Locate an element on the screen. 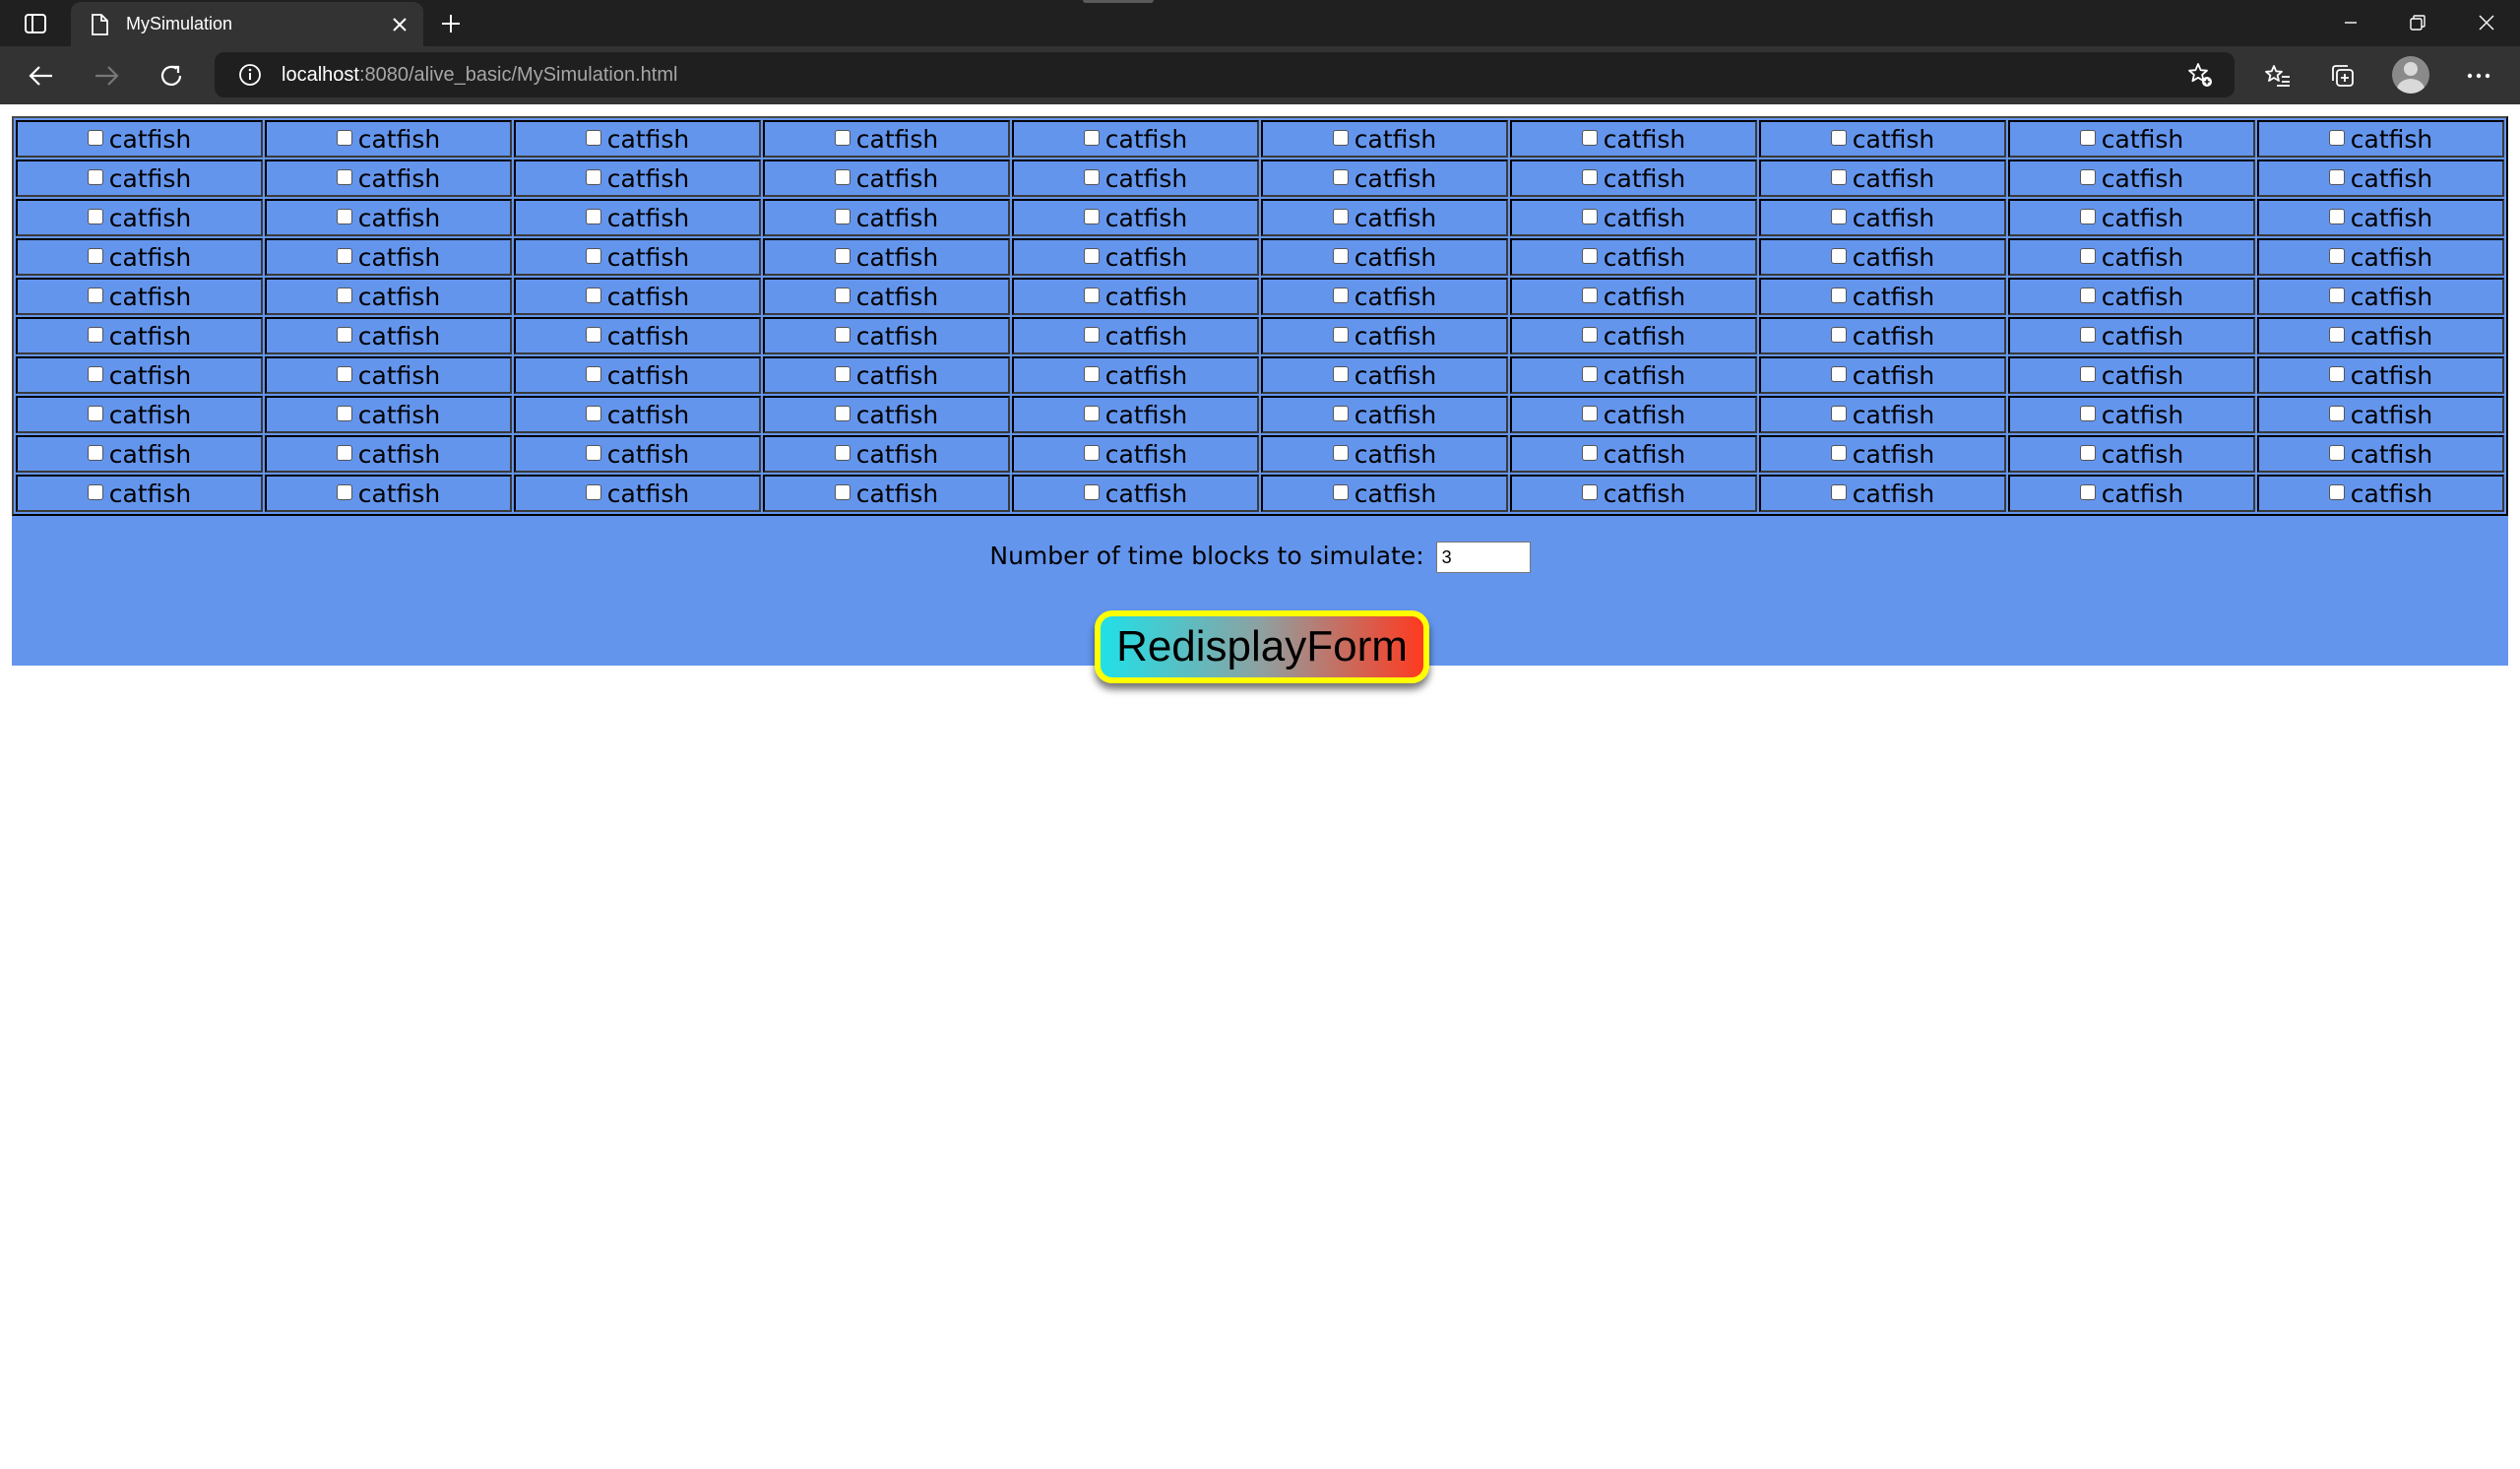 Image resolution: width=2520 pixels, height=1469 pixels. collections-icon is located at coordinates (2342, 75).